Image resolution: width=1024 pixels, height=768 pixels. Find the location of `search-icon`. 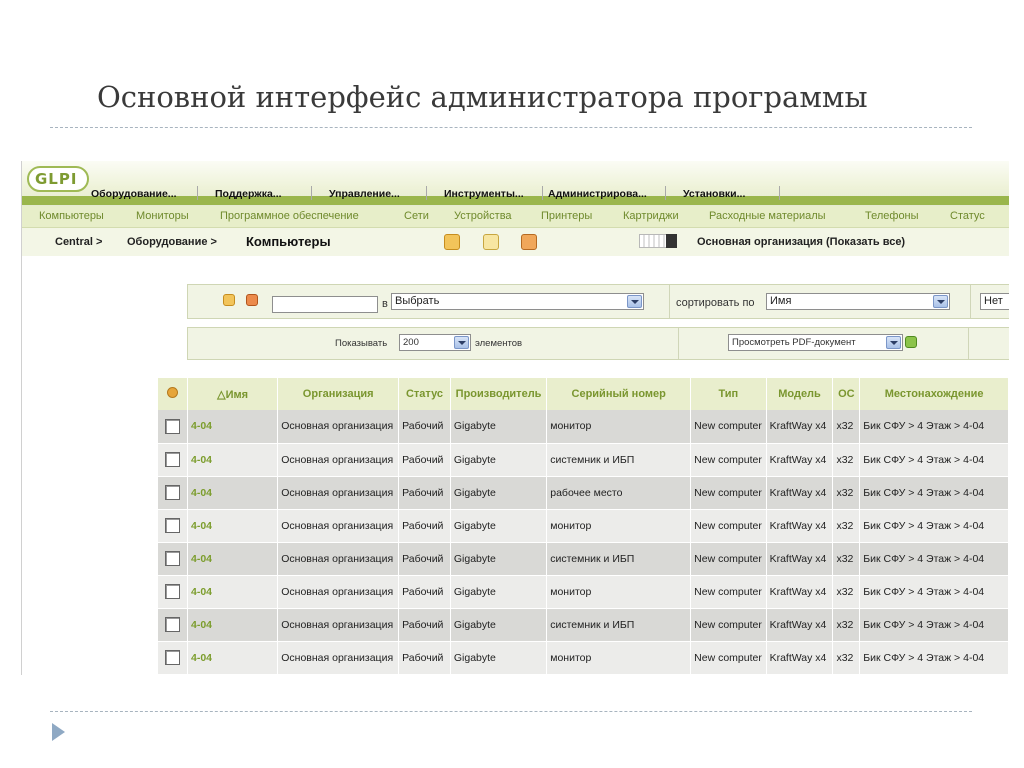

search-icon is located at coordinates (491, 242).